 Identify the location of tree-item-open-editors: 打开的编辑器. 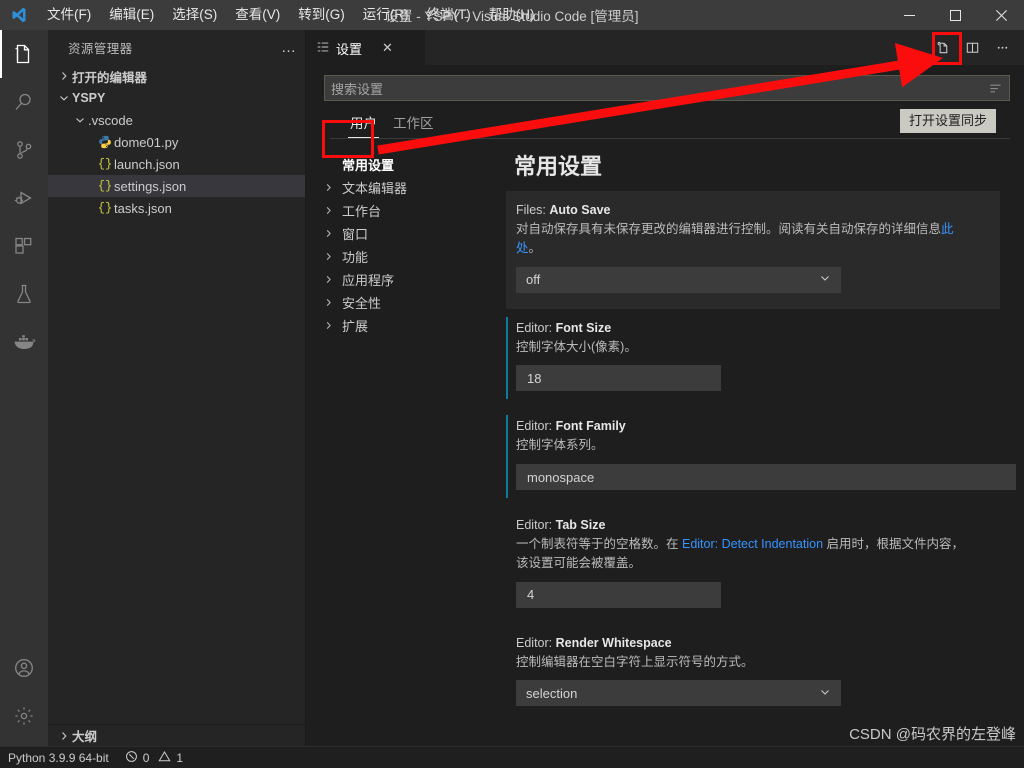
(176, 76).